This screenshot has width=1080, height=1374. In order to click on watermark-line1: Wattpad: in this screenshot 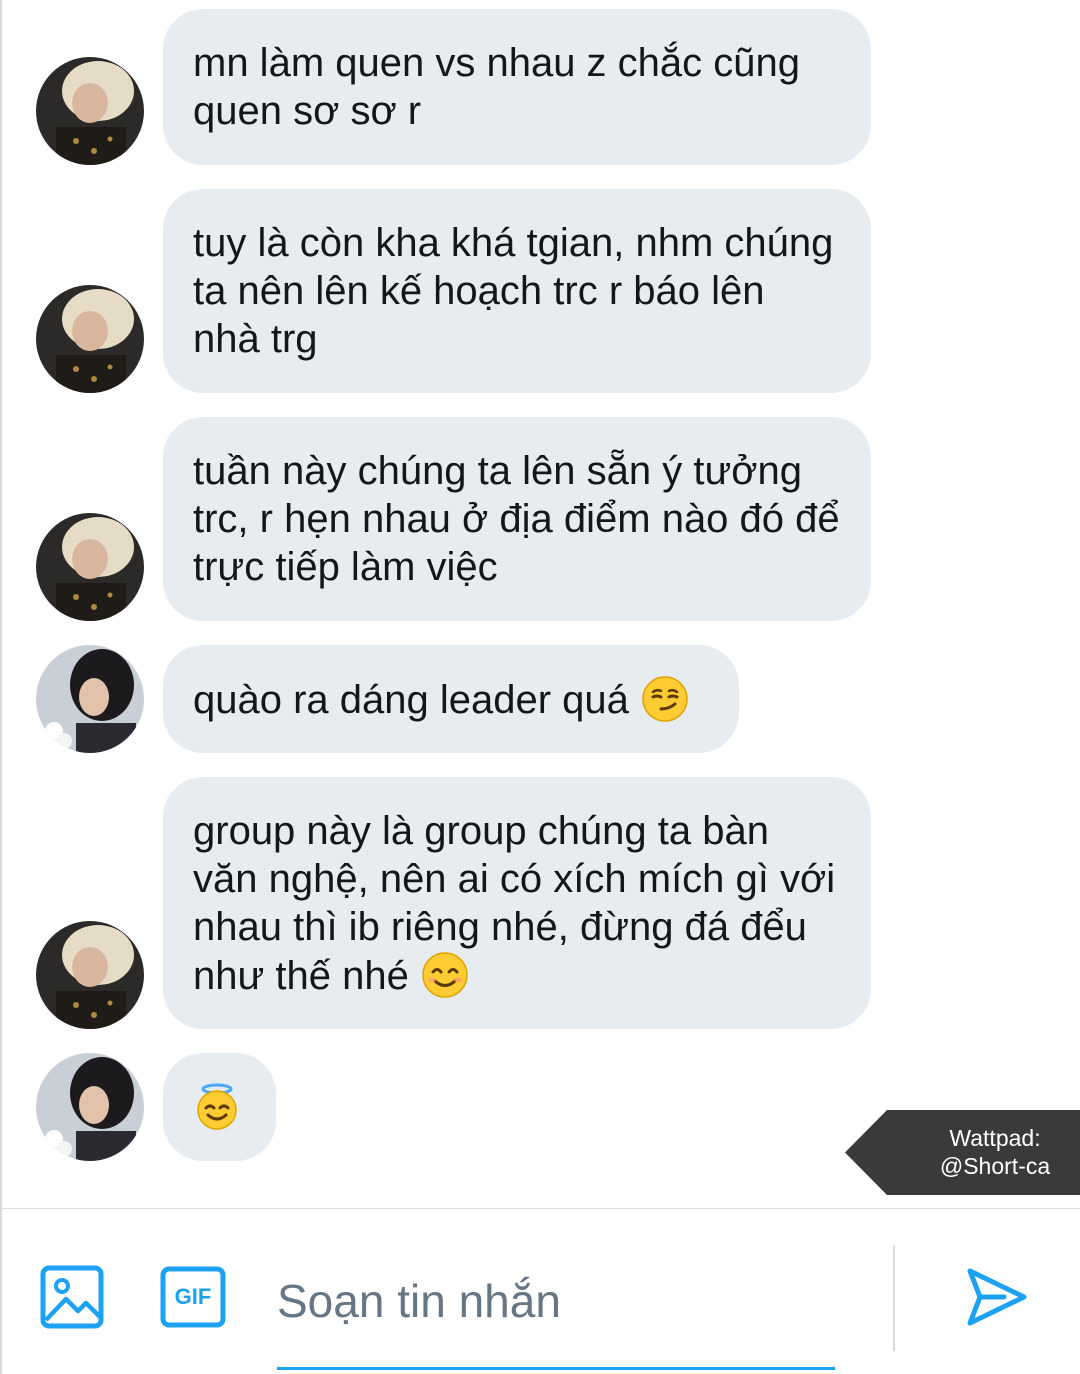, I will do `click(995, 1138)`.